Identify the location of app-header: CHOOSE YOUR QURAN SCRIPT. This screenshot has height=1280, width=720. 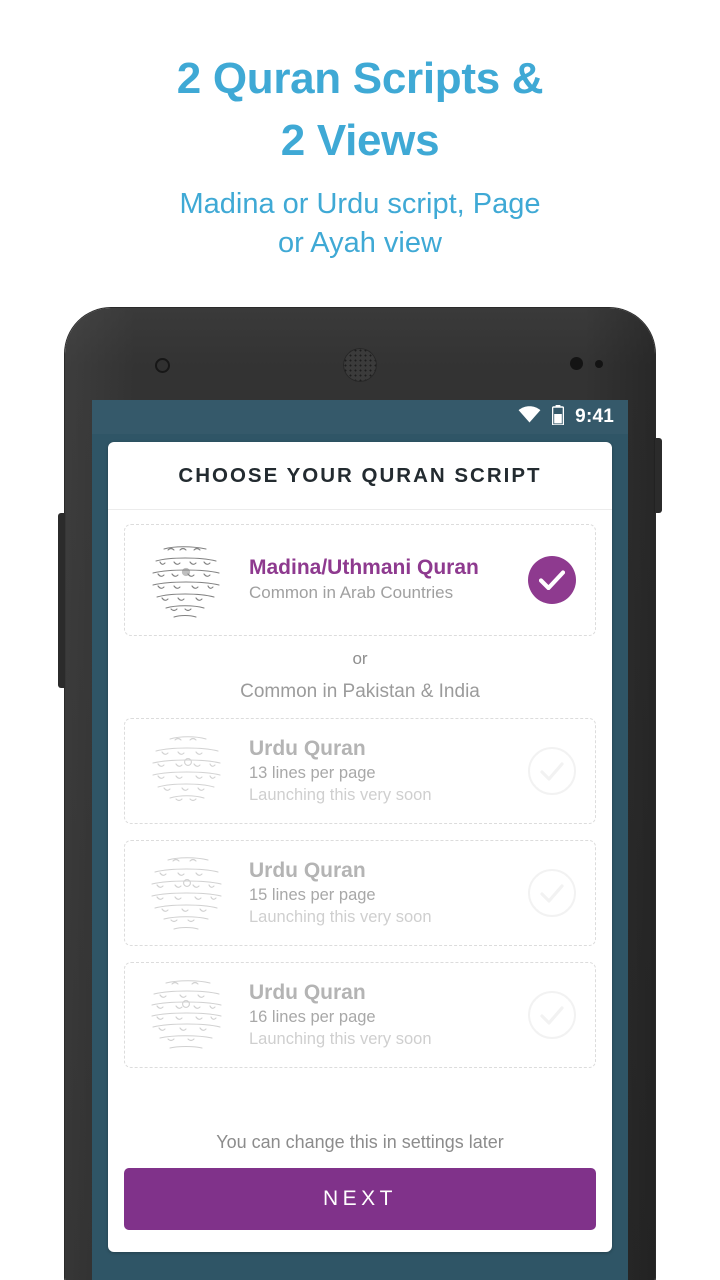
(360, 476).